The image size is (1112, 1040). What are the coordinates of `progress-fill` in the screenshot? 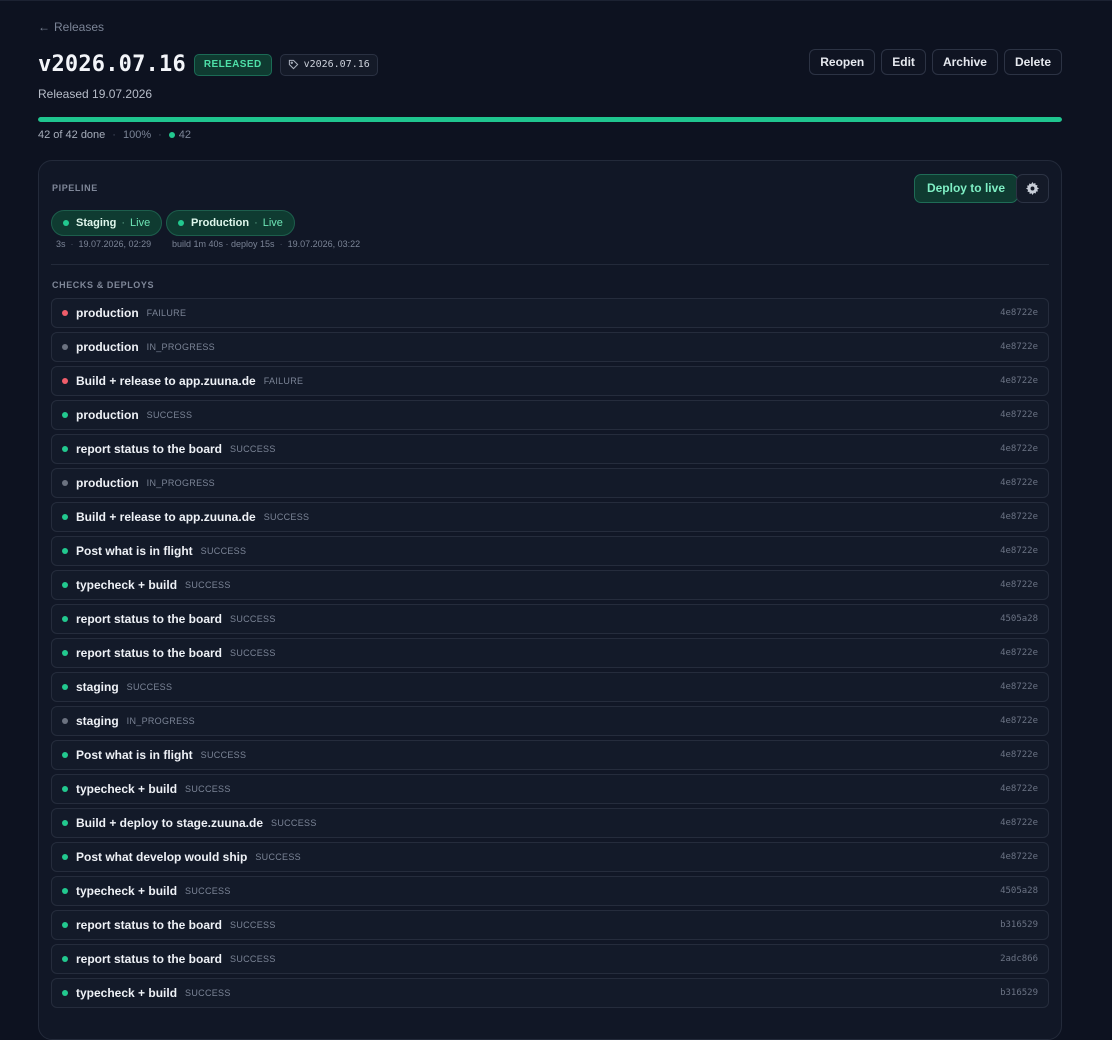 It's located at (550, 119).